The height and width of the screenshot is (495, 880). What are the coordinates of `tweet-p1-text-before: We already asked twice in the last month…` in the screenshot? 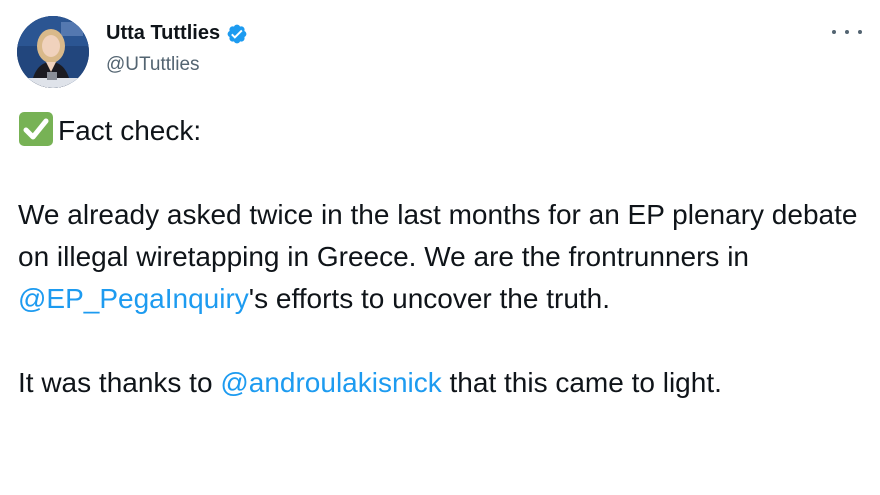 It's located at (438, 235).